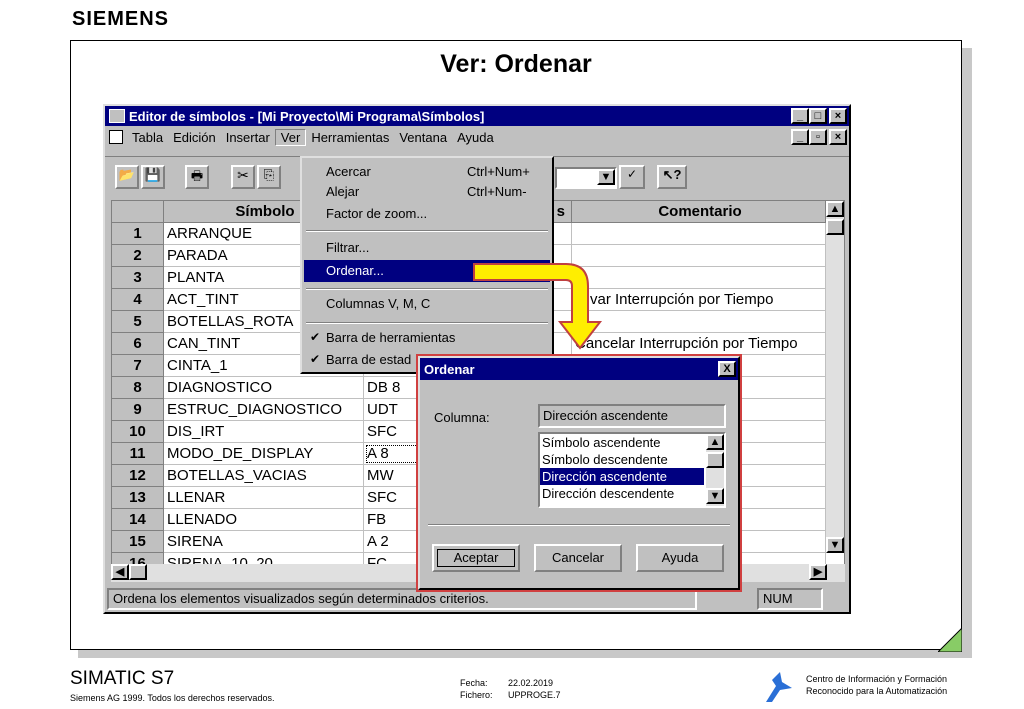 The image size is (1024, 709). Describe the element at coordinates (138, 212) in the screenshot. I see `table-corner` at that location.